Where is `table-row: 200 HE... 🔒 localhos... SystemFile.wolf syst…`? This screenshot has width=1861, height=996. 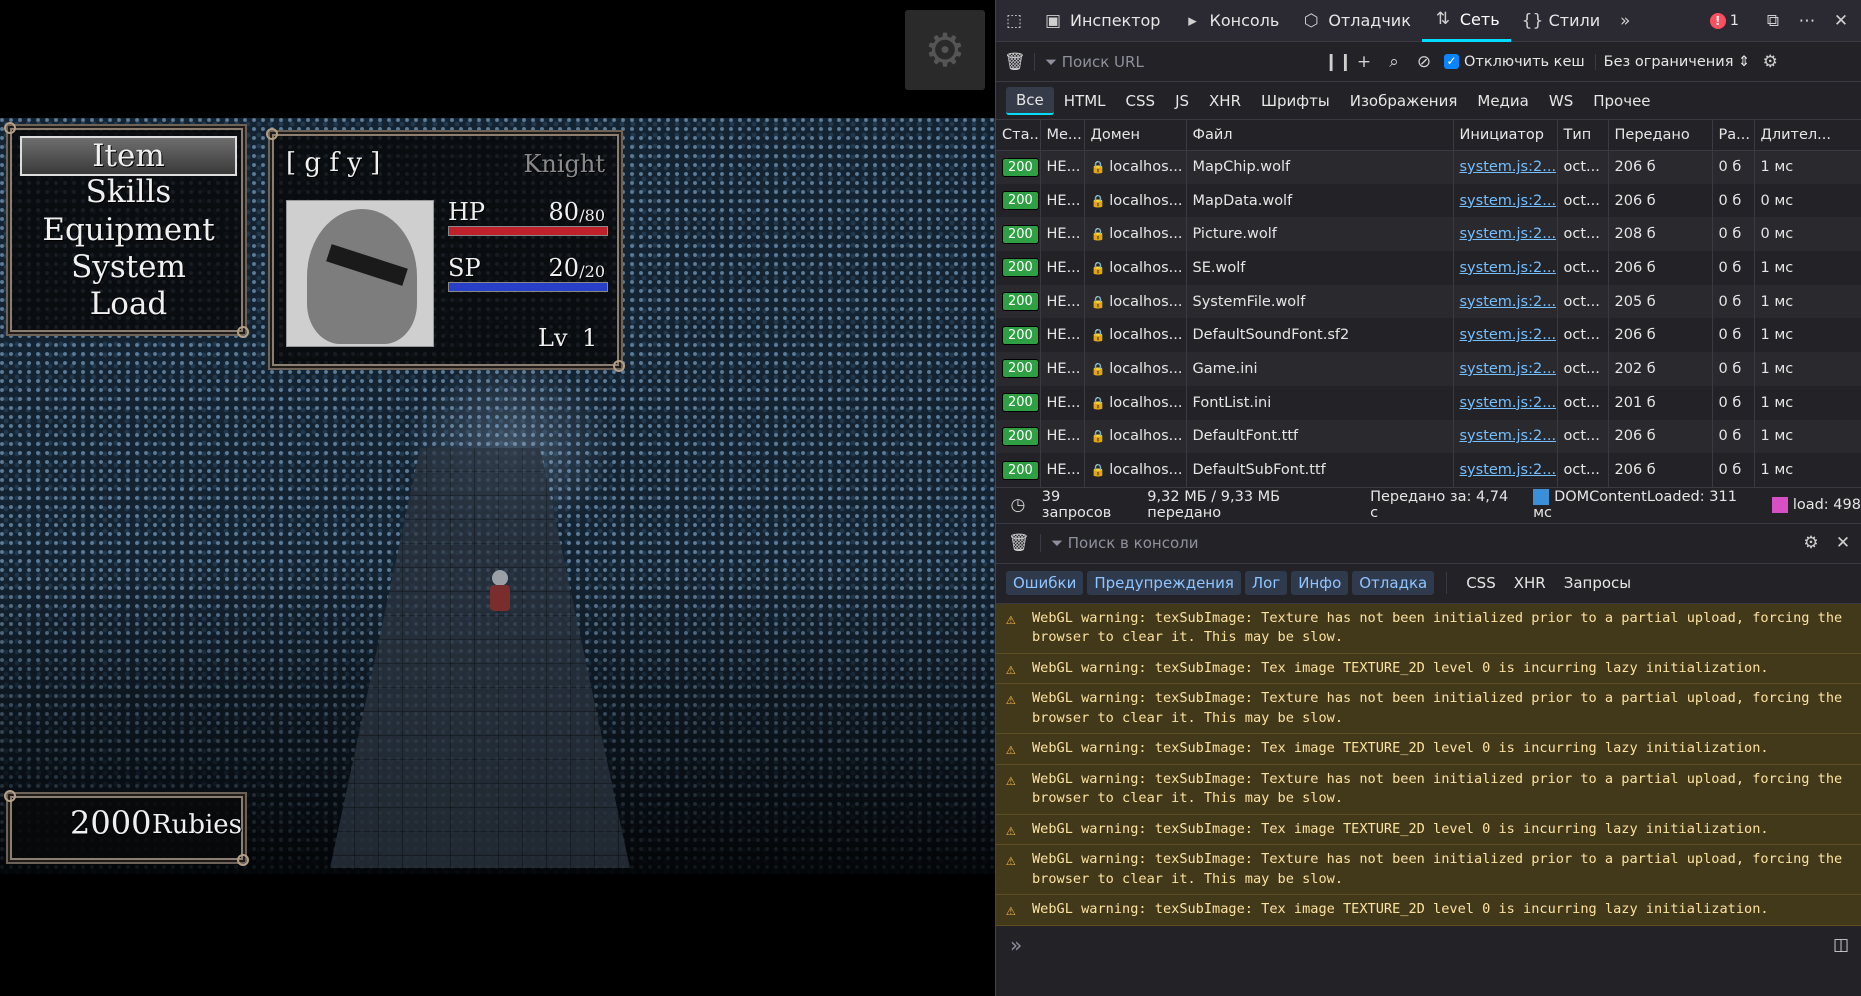 table-row: 200 HE... 🔒 localhos... SystemFile.wolf syst… is located at coordinates (1428, 301).